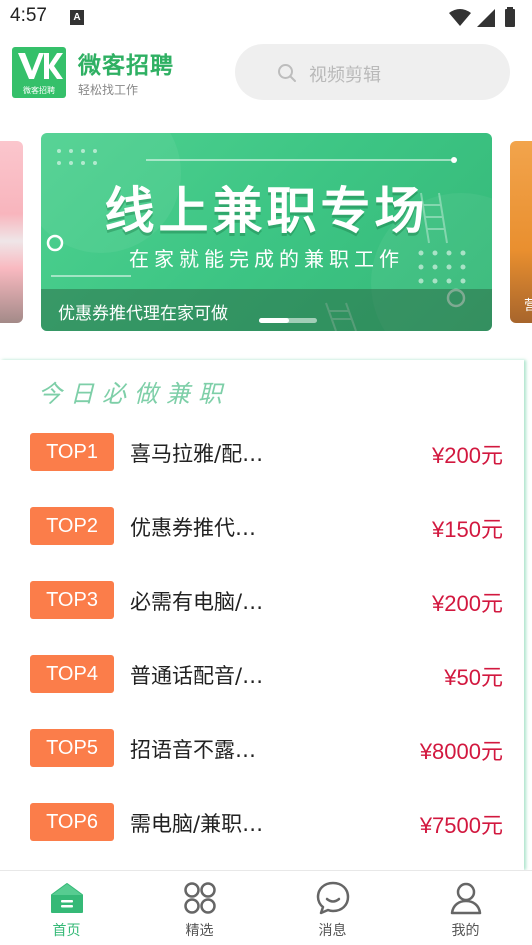 The height and width of the screenshot is (945, 532). I want to click on nav-featured: 精选, so click(199, 908).